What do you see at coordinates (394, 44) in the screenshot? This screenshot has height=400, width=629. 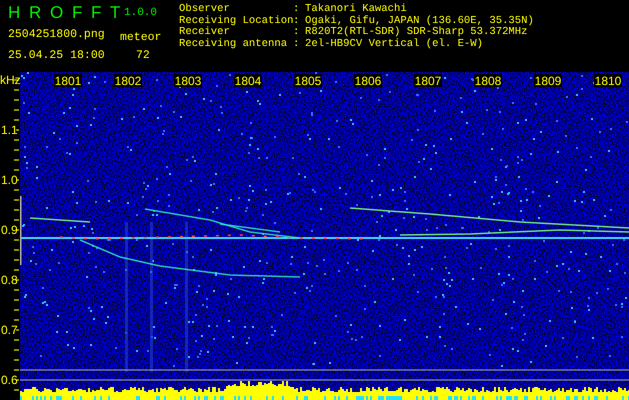 I see `info-value: 2el-HB9CV Vertical (el. E-W)` at bounding box center [394, 44].